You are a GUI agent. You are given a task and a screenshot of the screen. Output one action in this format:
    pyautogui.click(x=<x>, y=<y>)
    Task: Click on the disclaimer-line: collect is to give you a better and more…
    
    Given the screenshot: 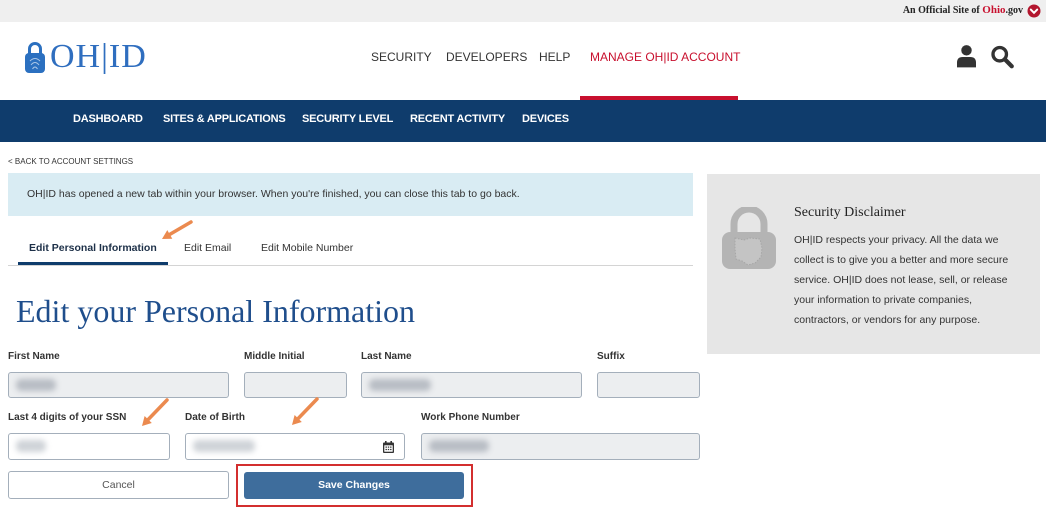 What is the action you would take?
    pyautogui.click(x=901, y=260)
    